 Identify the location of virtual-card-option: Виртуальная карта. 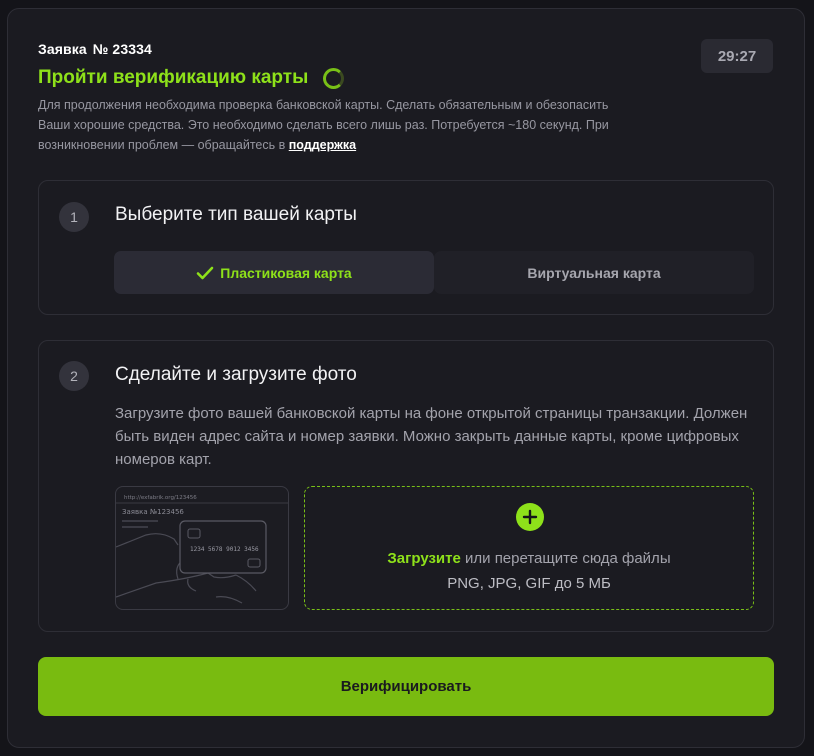
(594, 272).